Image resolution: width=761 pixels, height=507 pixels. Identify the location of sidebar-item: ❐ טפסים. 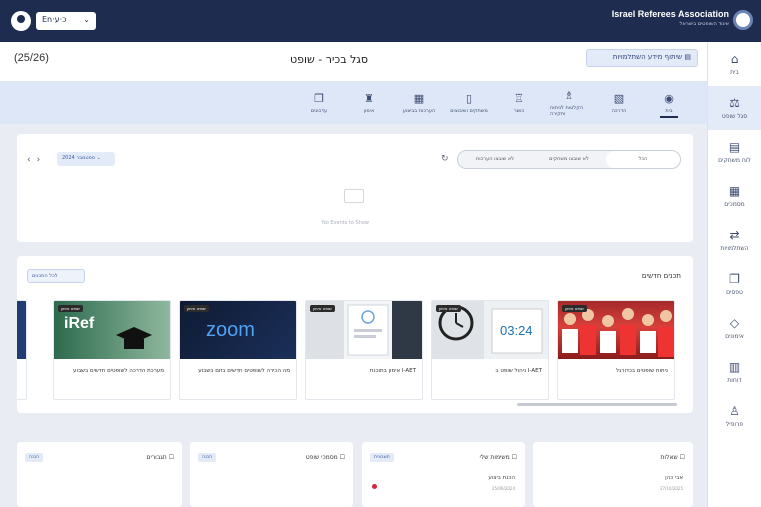
(734, 284).